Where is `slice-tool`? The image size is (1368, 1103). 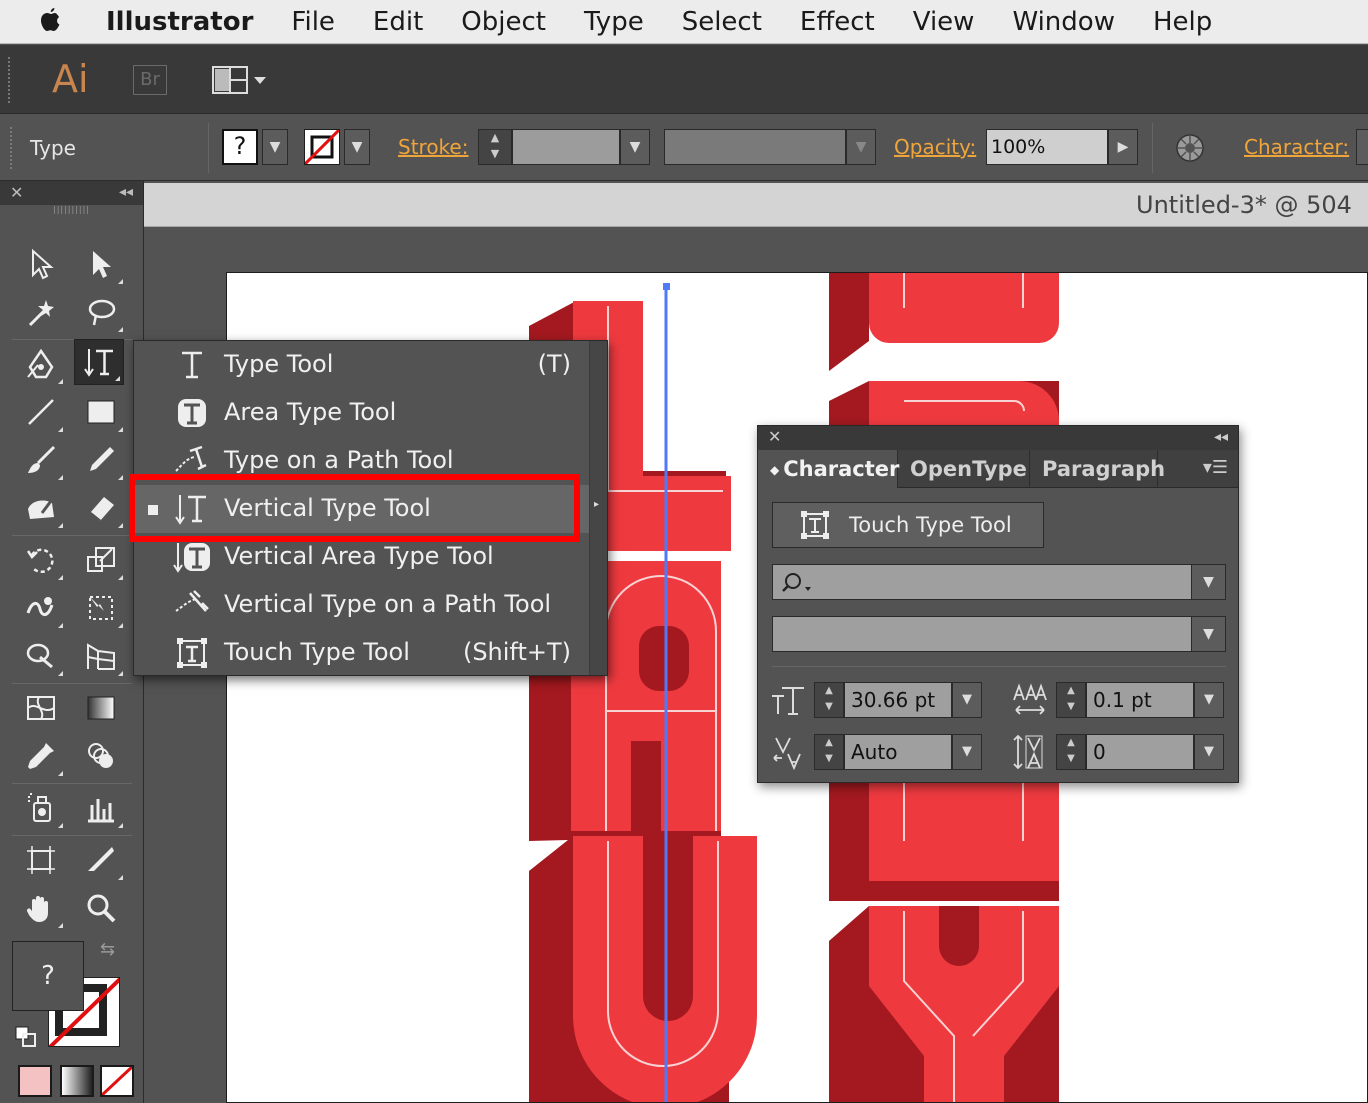 slice-tool is located at coordinates (101, 860).